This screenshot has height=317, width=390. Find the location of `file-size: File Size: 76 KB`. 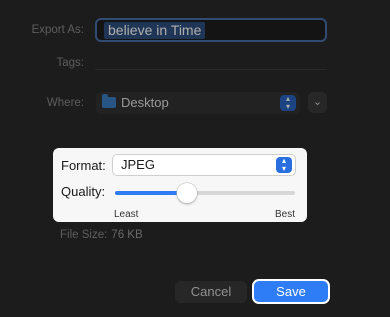

file-size: File Size: 76 KB is located at coordinates (101, 235).